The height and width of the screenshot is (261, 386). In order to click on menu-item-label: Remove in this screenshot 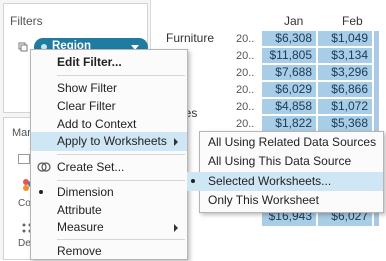, I will do `click(79, 251)`.